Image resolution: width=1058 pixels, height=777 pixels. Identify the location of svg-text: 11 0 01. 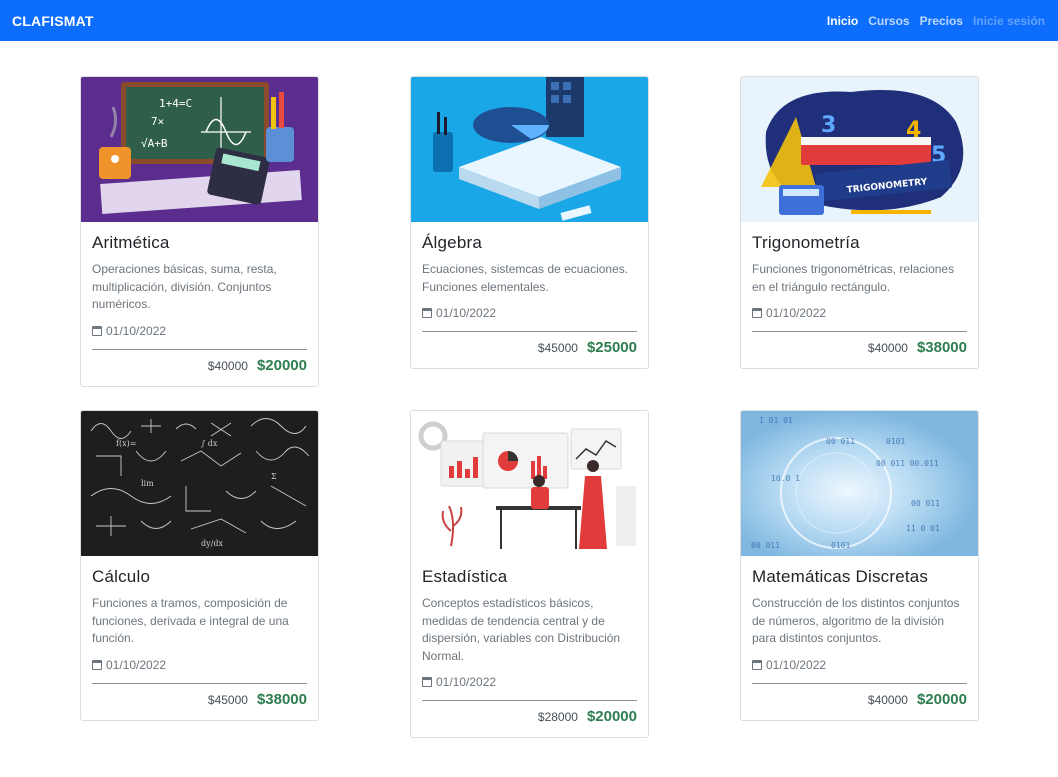
(923, 528).